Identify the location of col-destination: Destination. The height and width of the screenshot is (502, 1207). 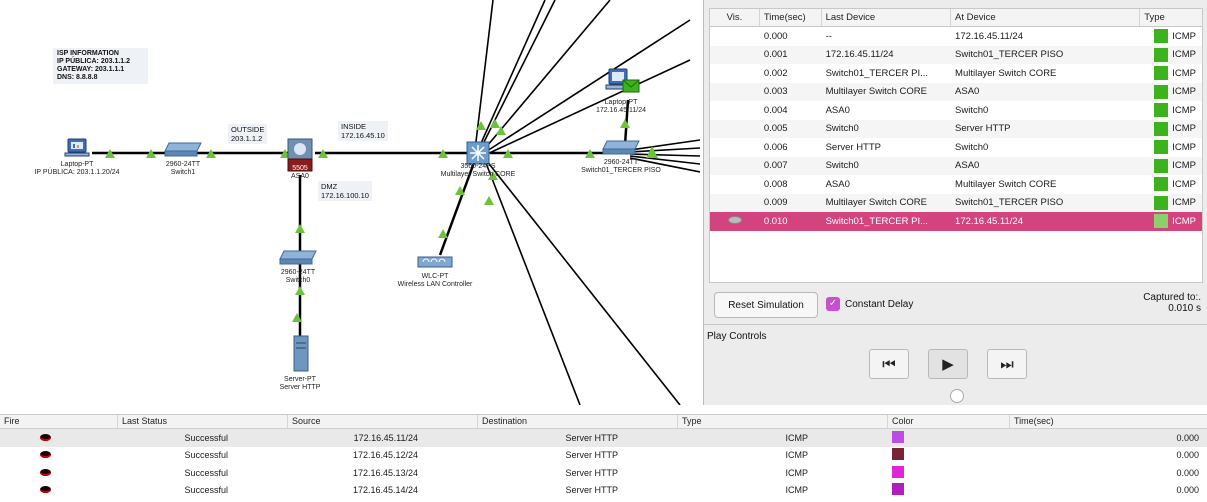
(578, 421).